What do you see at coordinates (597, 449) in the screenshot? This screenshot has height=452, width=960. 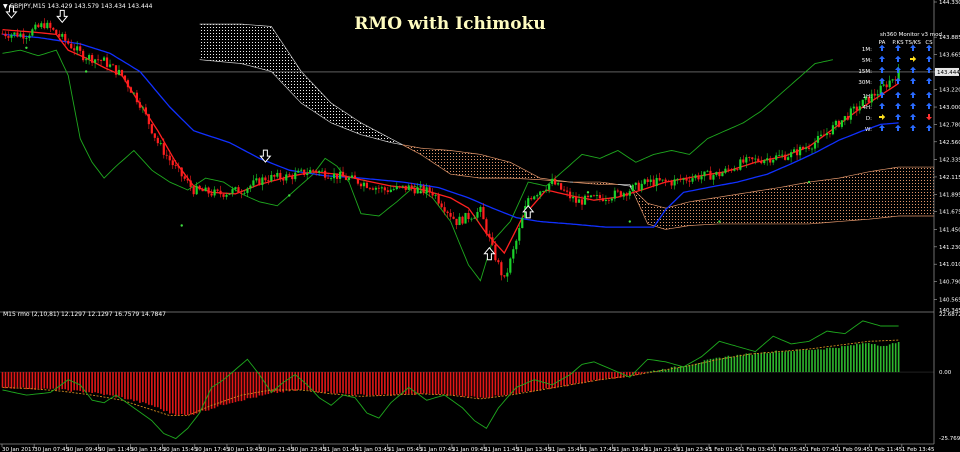 I see `x-tick-label: 31 Jan 17:45` at bounding box center [597, 449].